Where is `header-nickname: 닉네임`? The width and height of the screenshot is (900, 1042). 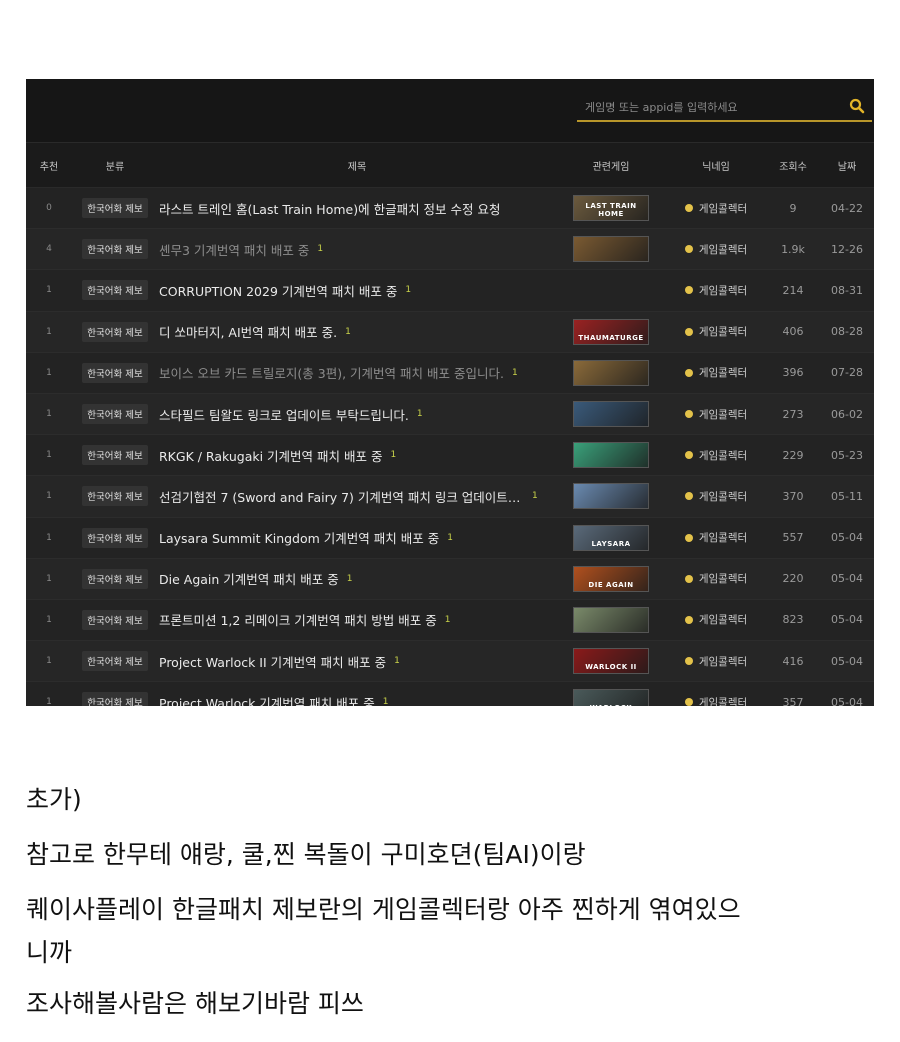 header-nickname: 닉네임 is located at coordinates (716, 167).